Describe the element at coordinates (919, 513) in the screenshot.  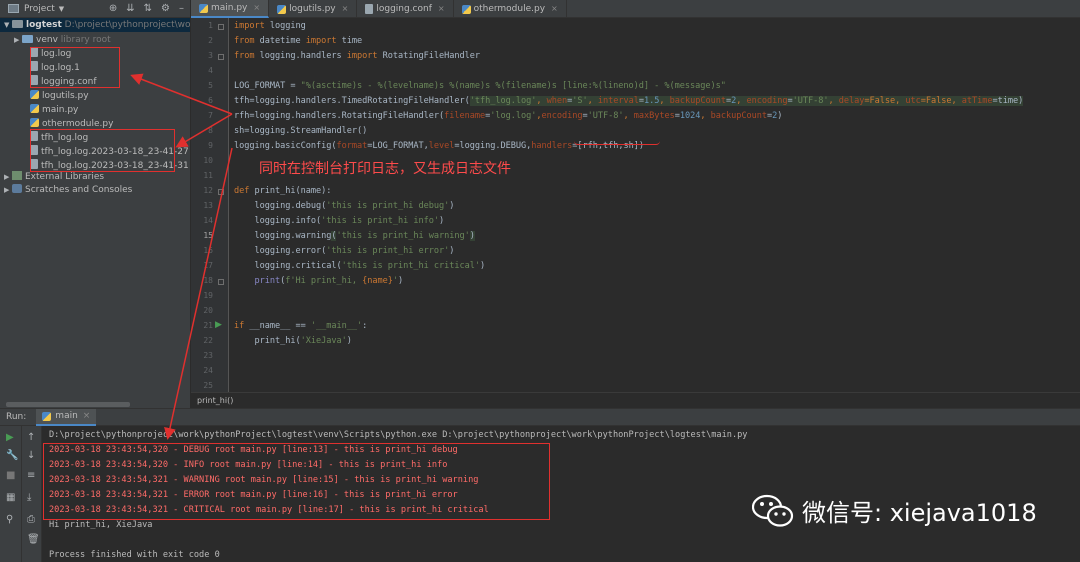
I see `watermark-text: 微信号: xiejava1018` at that location.